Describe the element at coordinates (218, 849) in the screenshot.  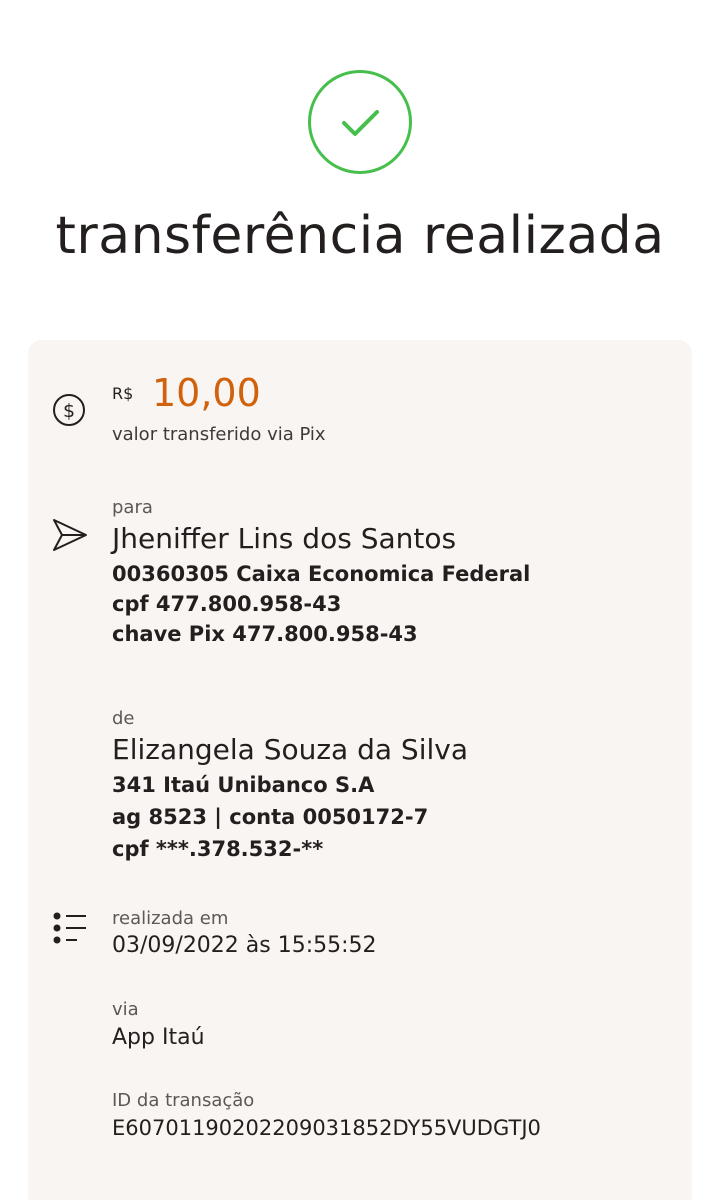
I see `sender-cpf: cpf ***.378.532-**` at that location.